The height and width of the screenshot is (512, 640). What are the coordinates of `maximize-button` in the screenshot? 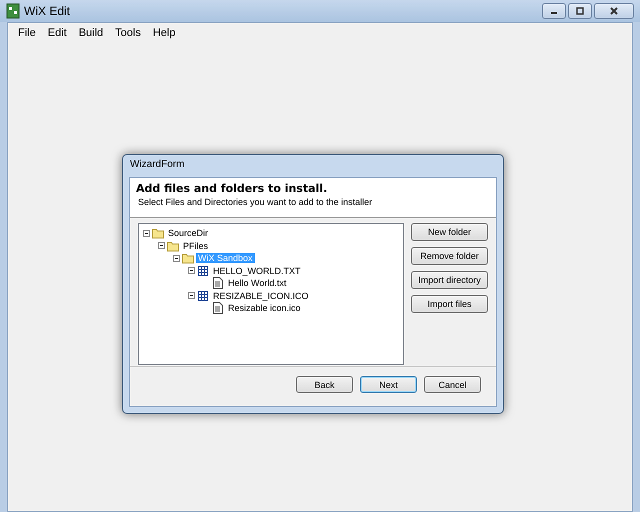 It's located at (580, 11).